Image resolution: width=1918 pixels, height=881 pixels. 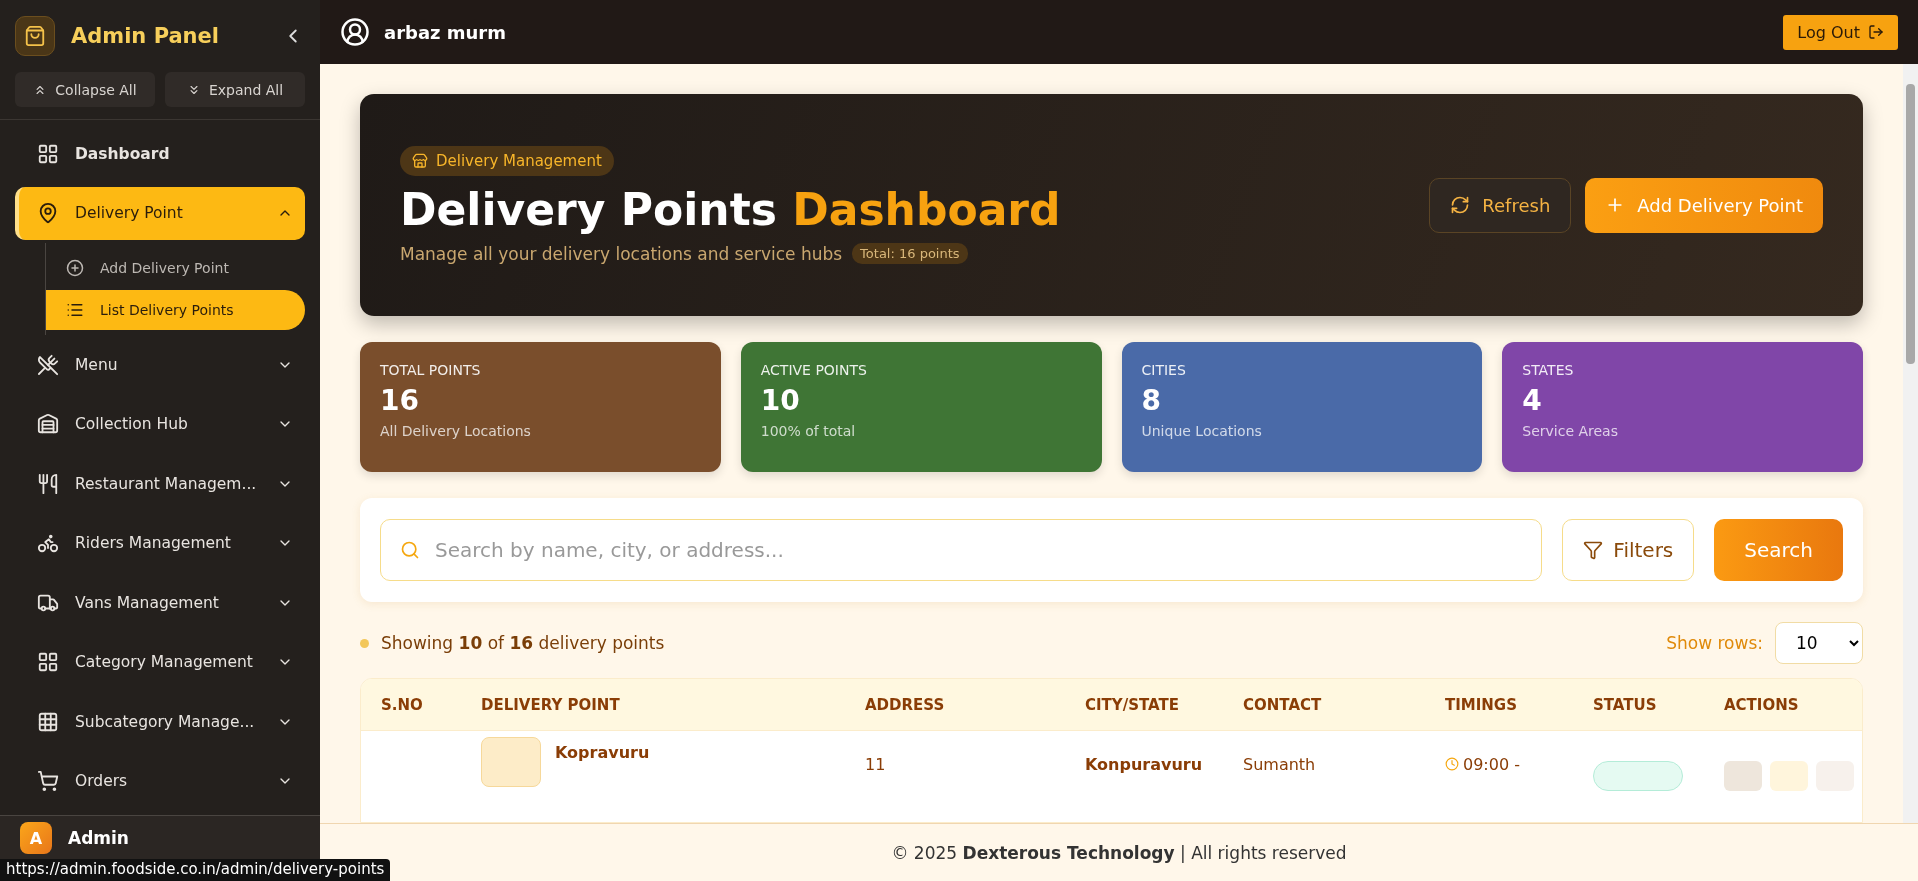 I want to click on search-icon, so click(x=410, y=550).